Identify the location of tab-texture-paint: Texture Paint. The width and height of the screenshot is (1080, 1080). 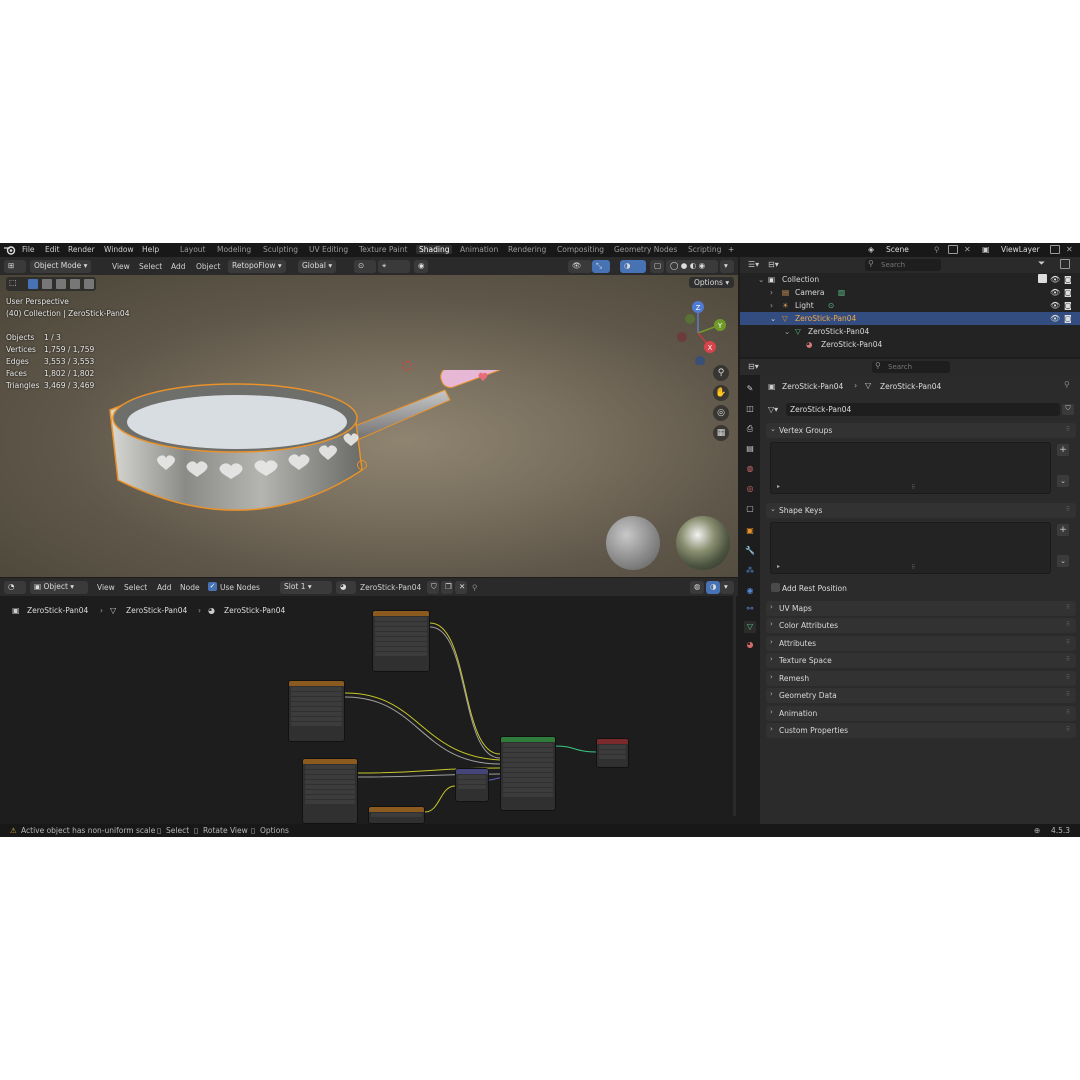
(383, 249).